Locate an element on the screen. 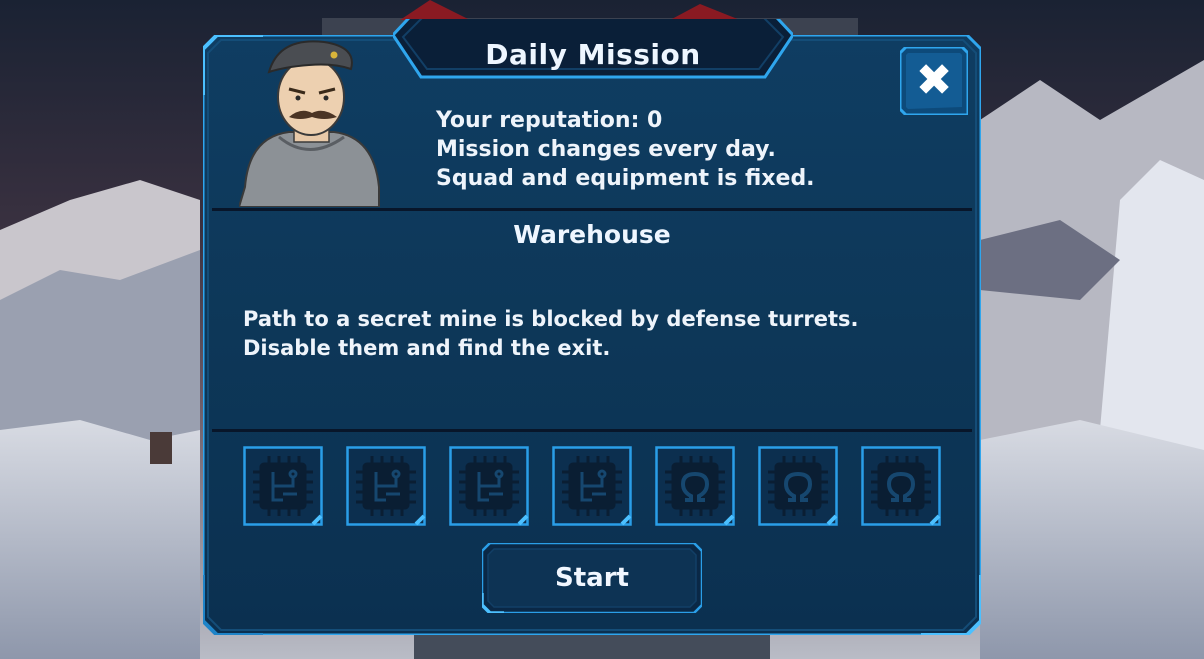 The height and width of the screenshot is (659, 1204). close-button: ✖ is located at coordinates (934, 81).